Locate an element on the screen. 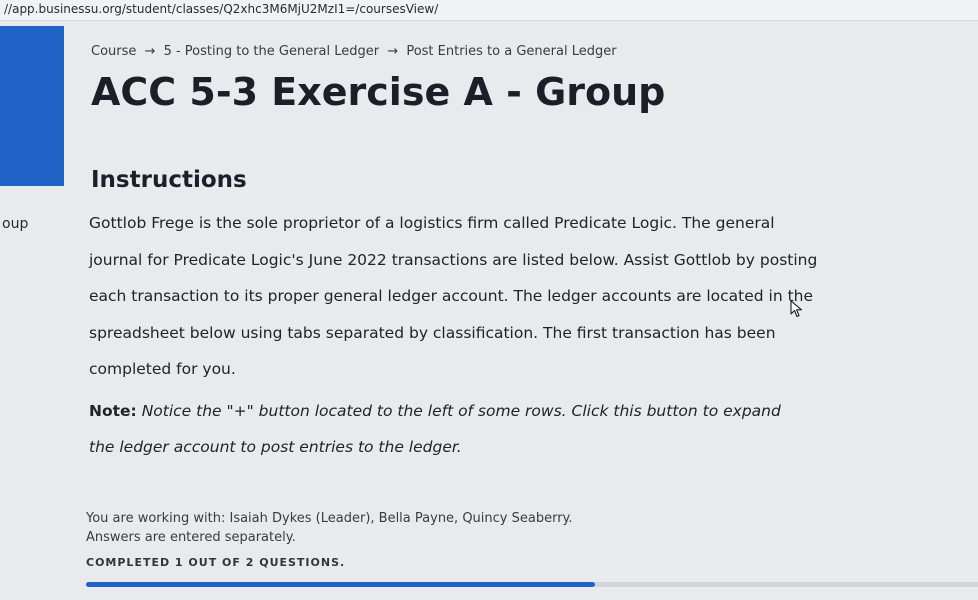  note-label: Note: is located at coordinates (113, 411).